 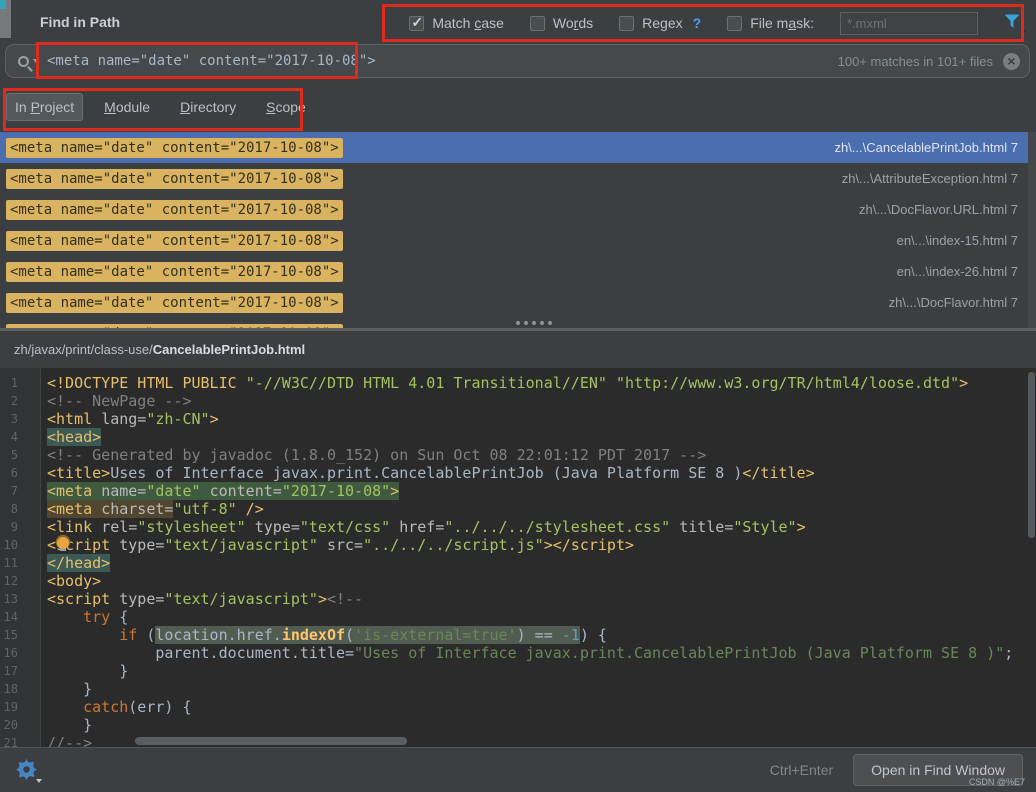 I want to click on clear-search-button: ×, so click(x=1011, y=61).